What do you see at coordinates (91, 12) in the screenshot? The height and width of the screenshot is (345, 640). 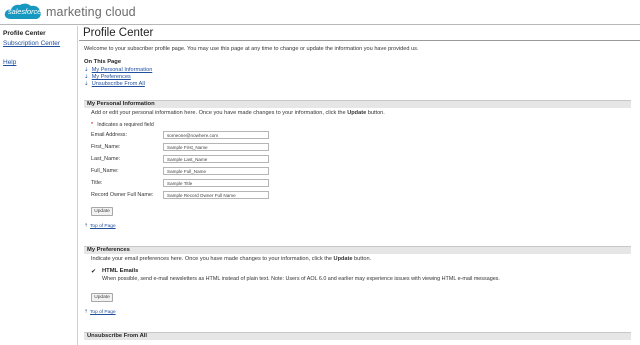 I see `brand-name: marketing cloud` at bounding box center [91, 12].